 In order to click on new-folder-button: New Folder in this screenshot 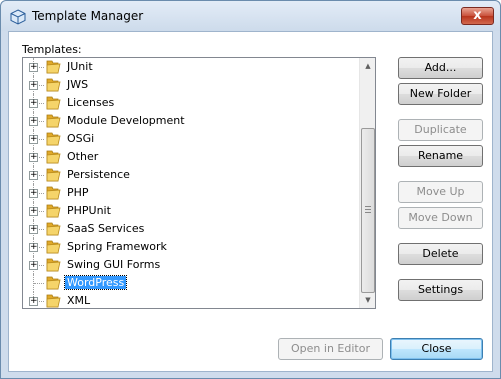, I will do `click(440, 94)`.